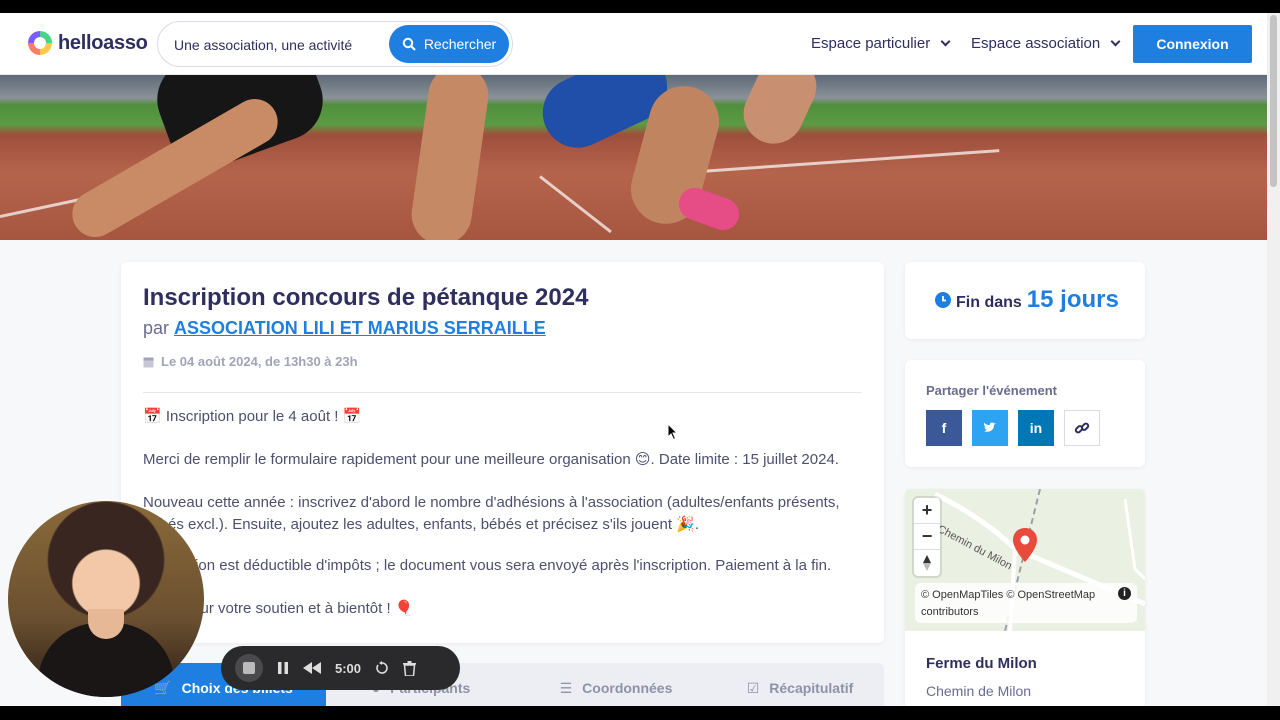 The width and height of the screenshot is (1280, 720). Describe the element at coordinates (279, 45) in the screenshot. I see `search-input` at that location.